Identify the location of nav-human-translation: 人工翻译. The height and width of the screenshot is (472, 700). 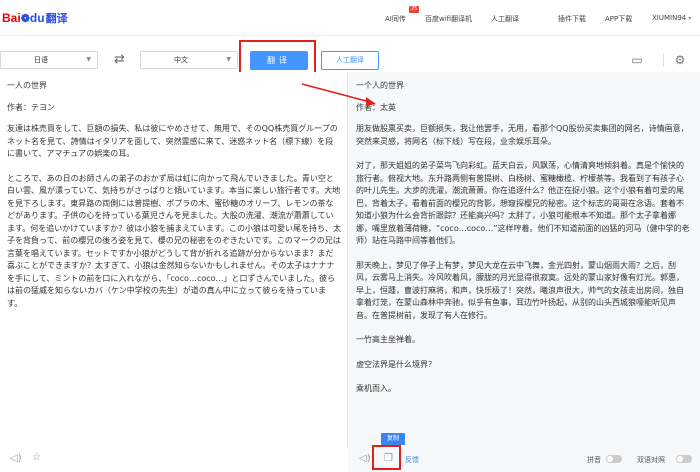
(505, 19).